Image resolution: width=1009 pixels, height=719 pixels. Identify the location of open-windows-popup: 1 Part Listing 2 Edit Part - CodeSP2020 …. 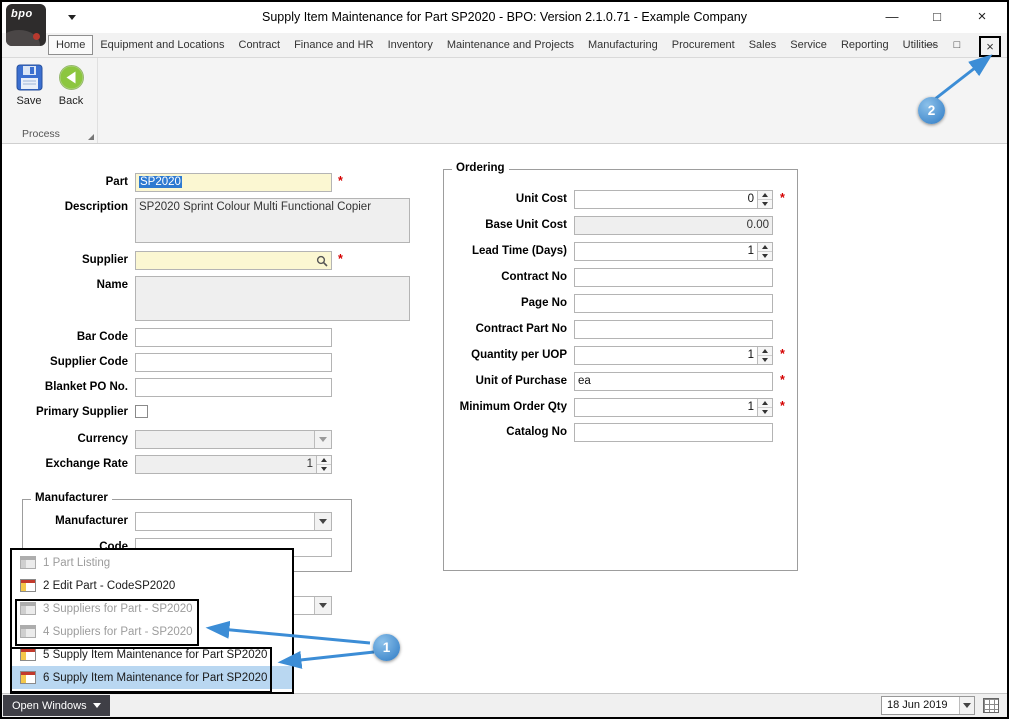
(152, 621).